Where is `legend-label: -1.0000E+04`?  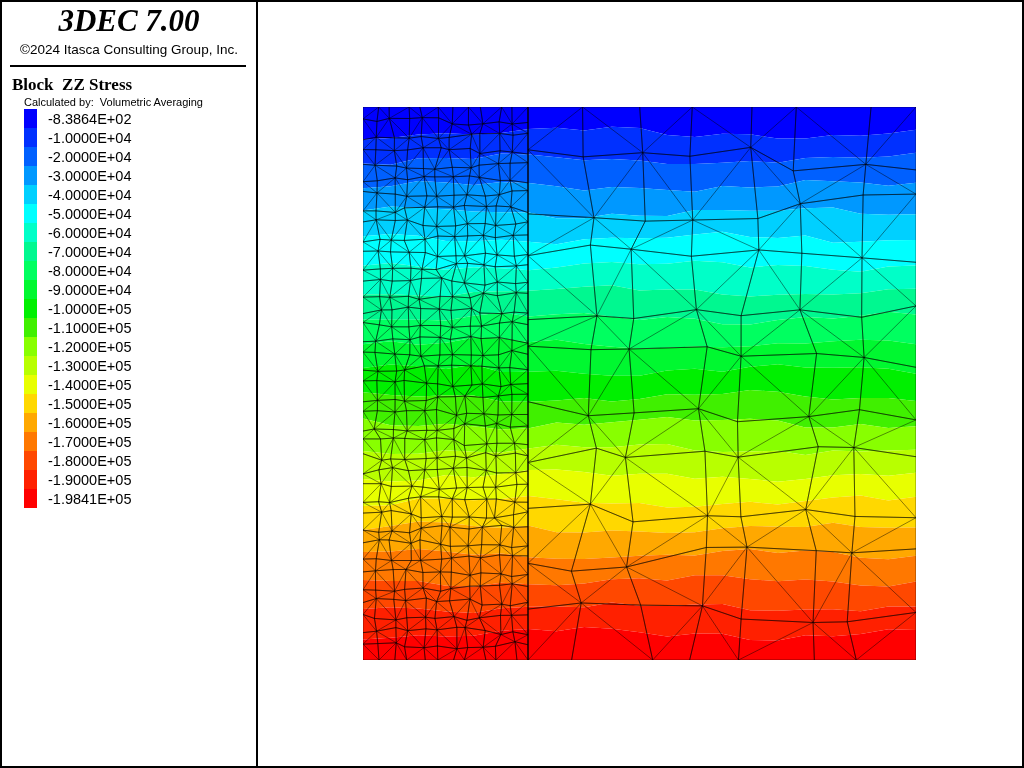
legend-label: -1.0000E+04 is located at coordinates (90, 137).